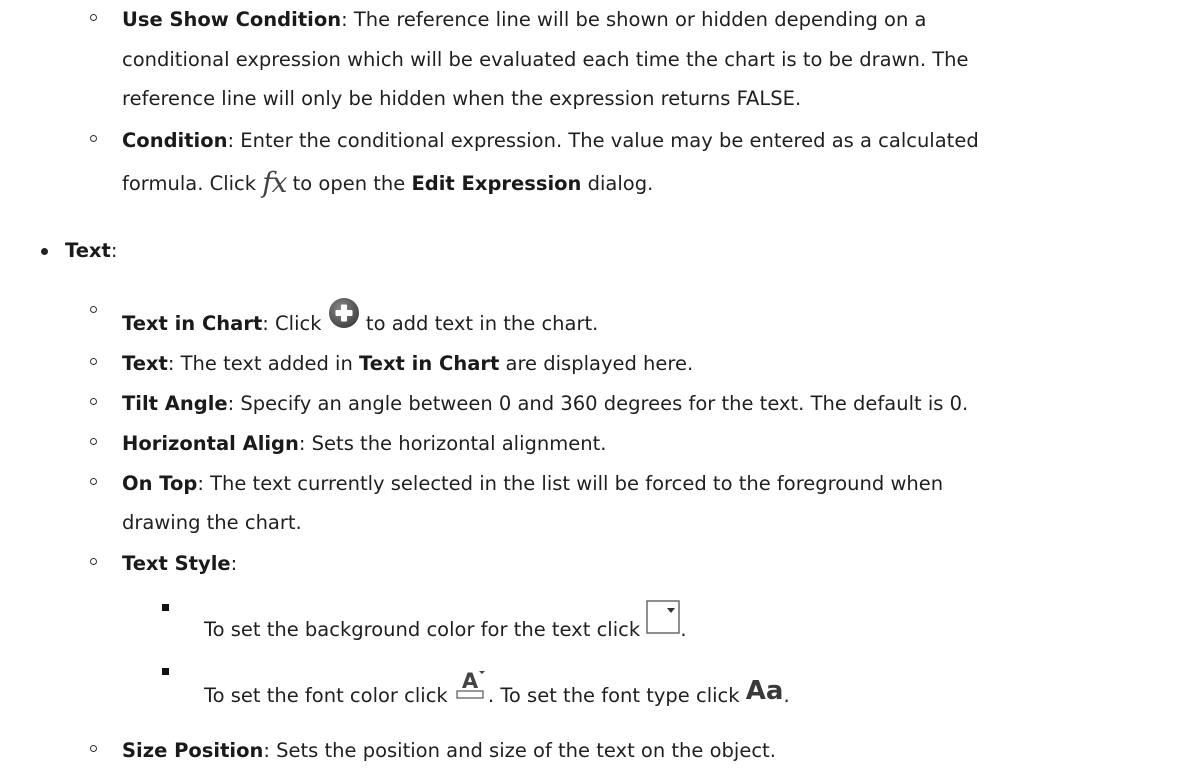 Image resolution: width=1178 pixels, height=772 pixels. I want to click on term-use-show-condition: Use Show Condition, so click(232, 19).